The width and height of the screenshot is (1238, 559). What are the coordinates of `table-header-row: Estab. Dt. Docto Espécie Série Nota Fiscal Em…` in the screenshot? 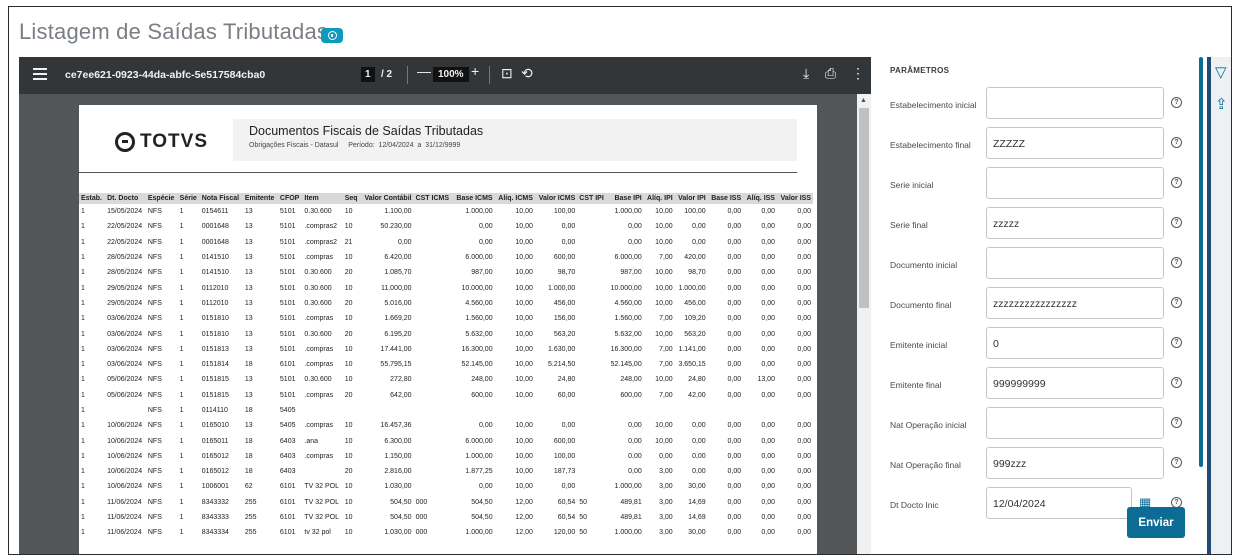 It's located at (446, 198).